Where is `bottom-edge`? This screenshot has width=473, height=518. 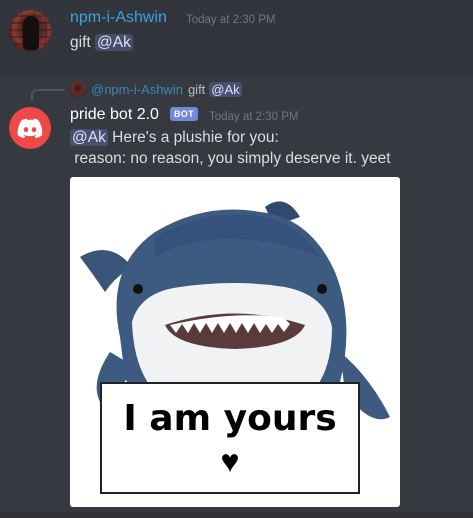 bottom-edge is located at coordinates (236, 515).